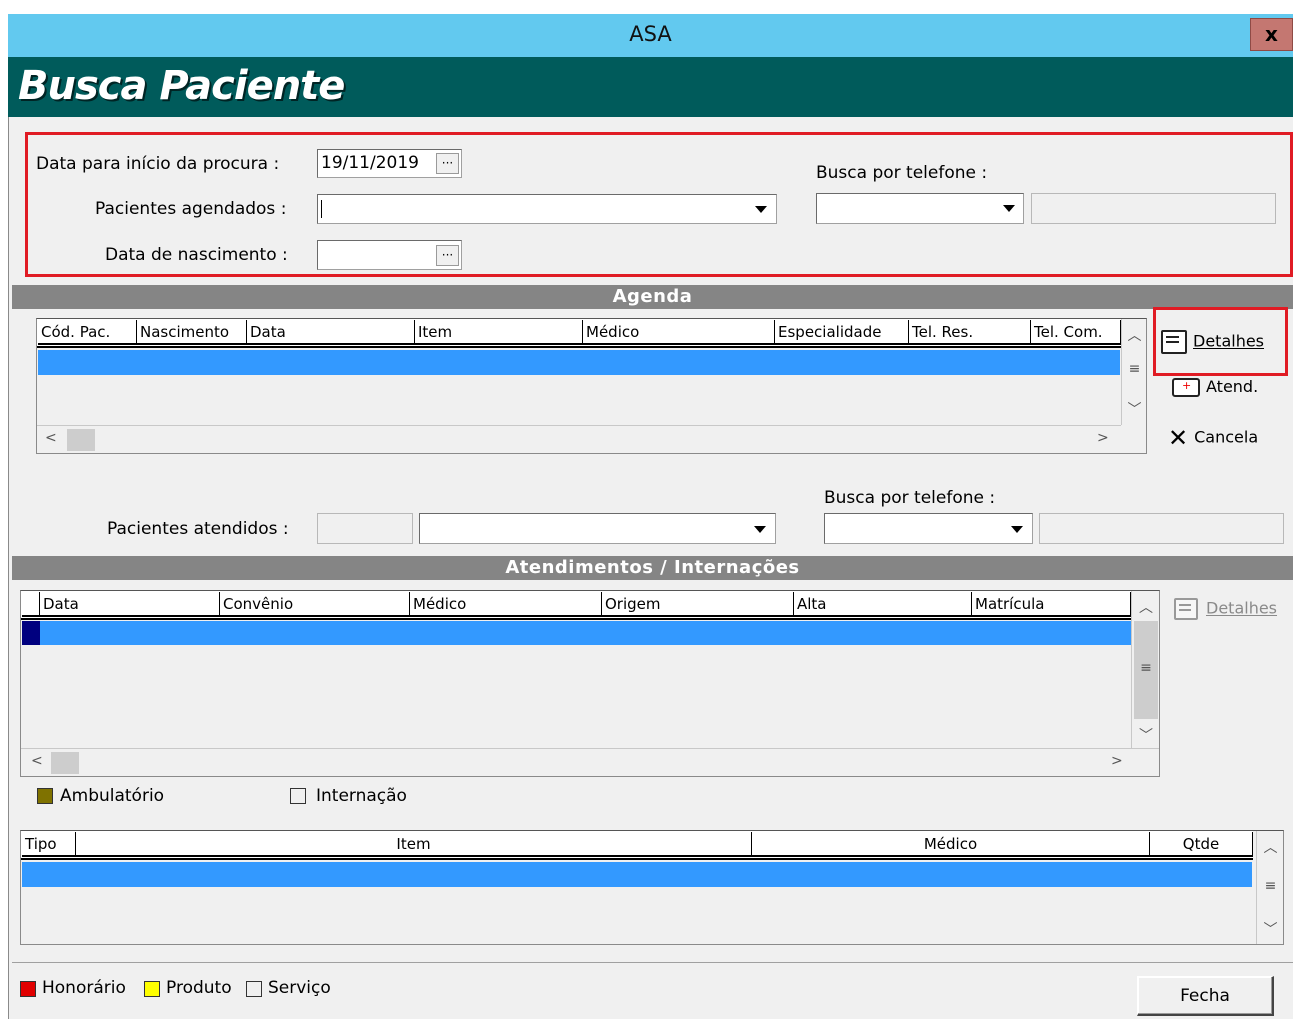 Image resolution: width=1293 pixels, height=1019 pixels. I want to click on items-selected-row, so click(637, 874).